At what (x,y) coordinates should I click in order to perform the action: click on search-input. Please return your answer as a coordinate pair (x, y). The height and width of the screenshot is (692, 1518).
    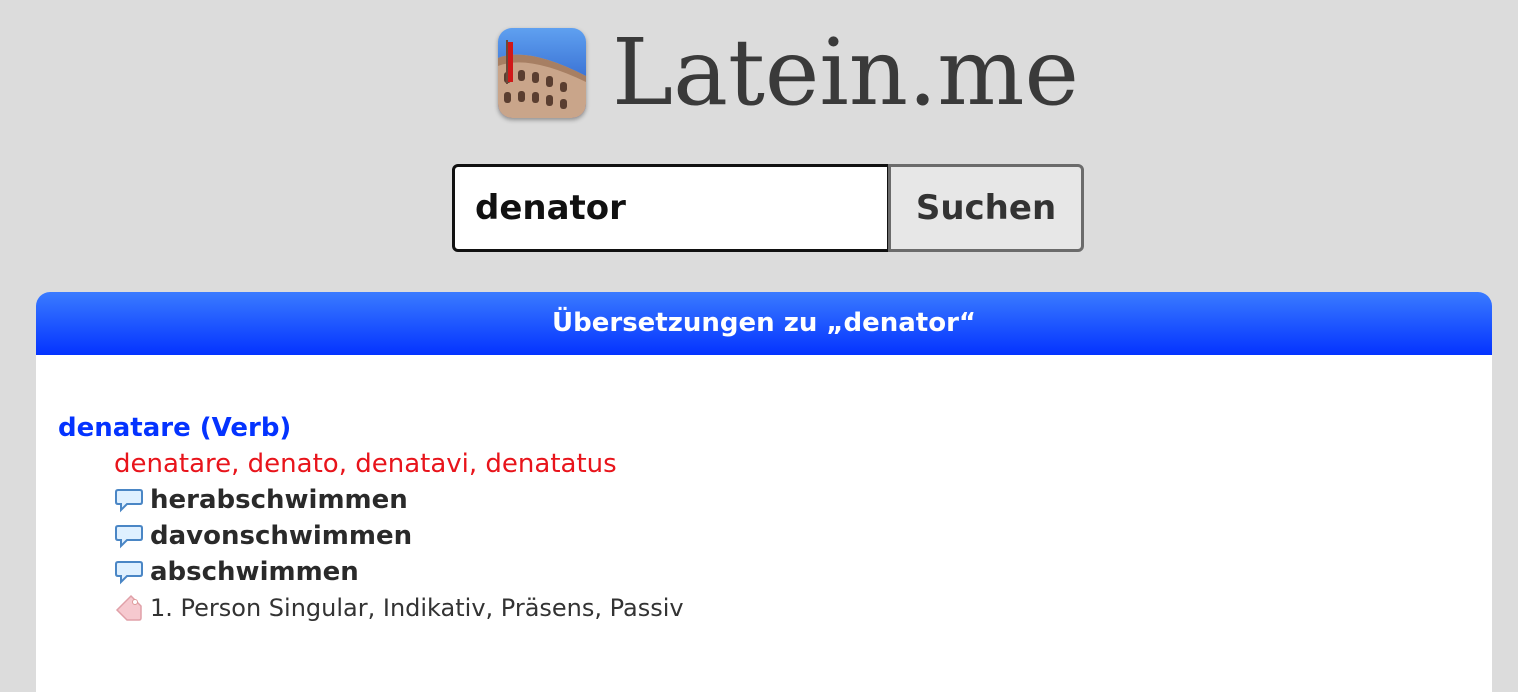
    Looking at the image, I should click on (671, 208).